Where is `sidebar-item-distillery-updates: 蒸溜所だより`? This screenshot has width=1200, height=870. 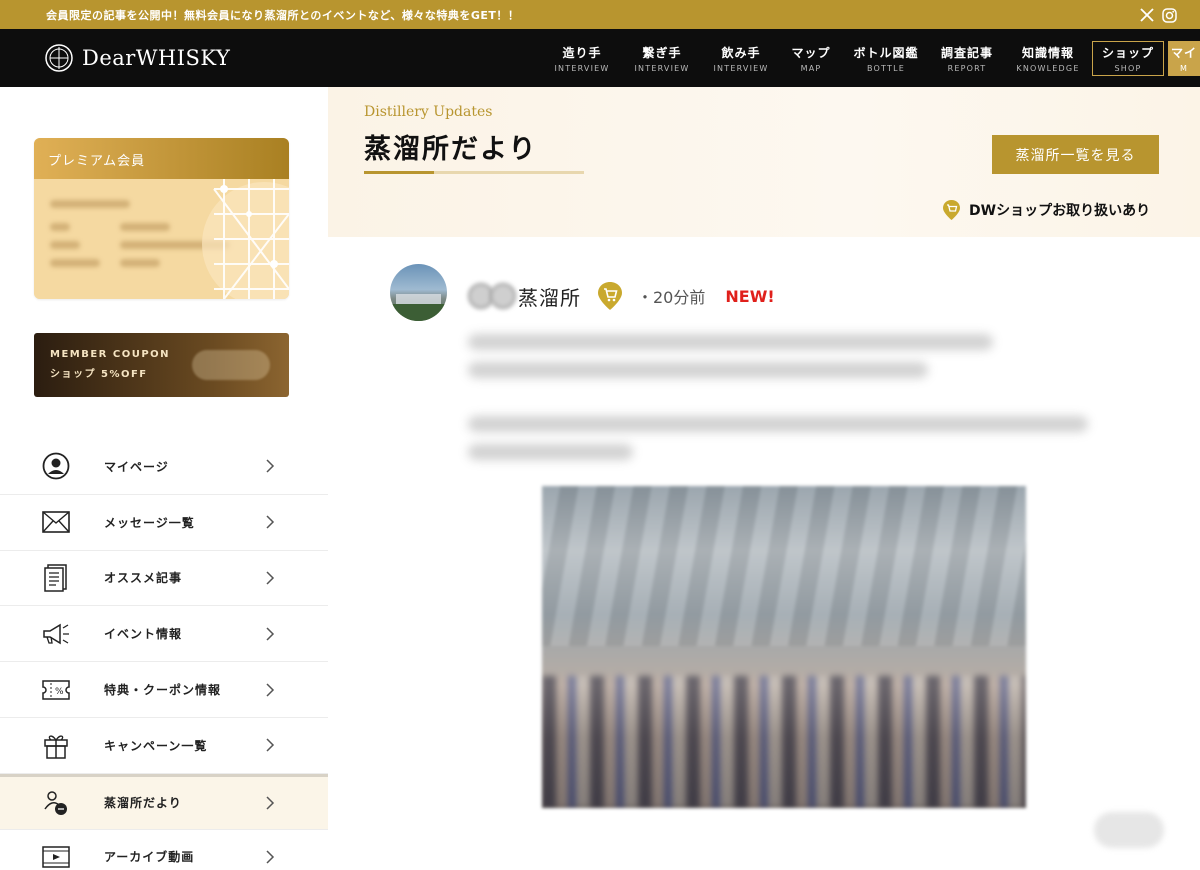
sidebar-item-distillery-updates: 蒸溜所だより is located at coordinates (164, 801).